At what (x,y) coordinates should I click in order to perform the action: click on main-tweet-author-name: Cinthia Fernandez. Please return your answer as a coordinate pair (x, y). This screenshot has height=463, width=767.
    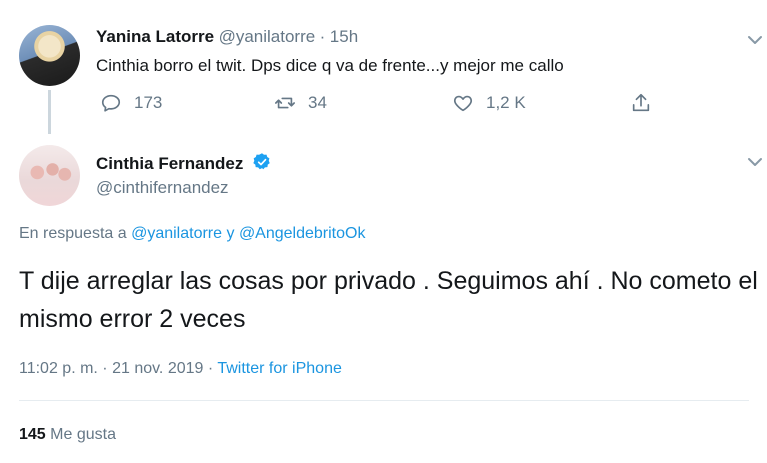
    Looking at the image, I should click on (169, 163).